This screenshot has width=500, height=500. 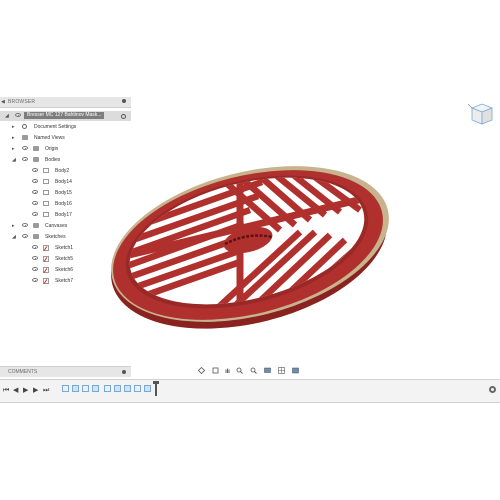 I want to click on step-back-icon: ◀, so click(x=15, y=390).